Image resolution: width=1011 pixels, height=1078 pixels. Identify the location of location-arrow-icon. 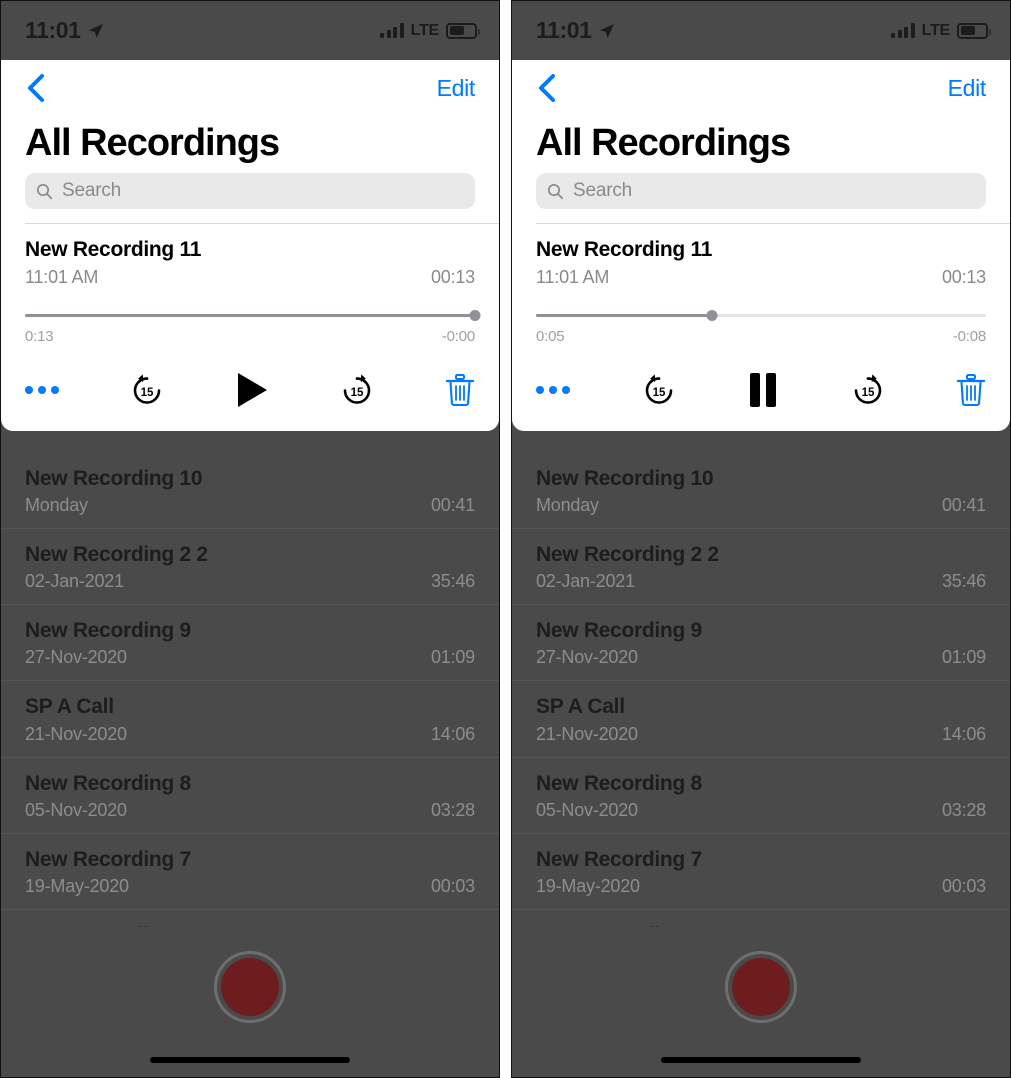
(606, 30).